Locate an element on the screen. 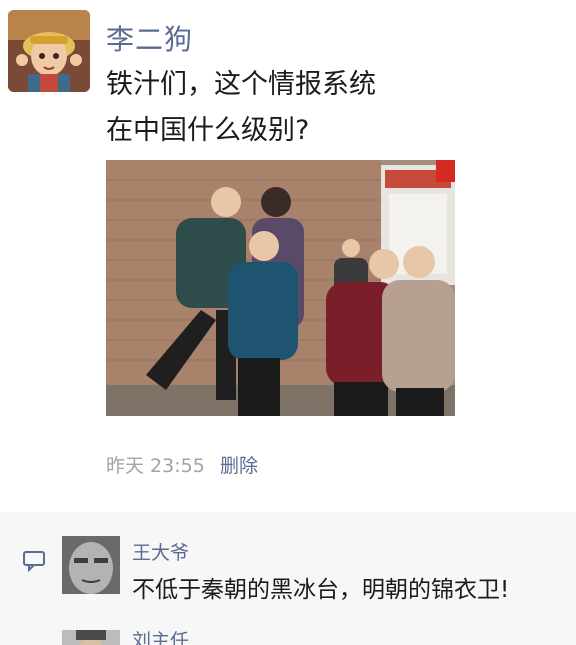 The image size is (576, 645). post-text: 铁汁们，这个情报系统 在中国什么级别? is located at coordinates (326, 108).